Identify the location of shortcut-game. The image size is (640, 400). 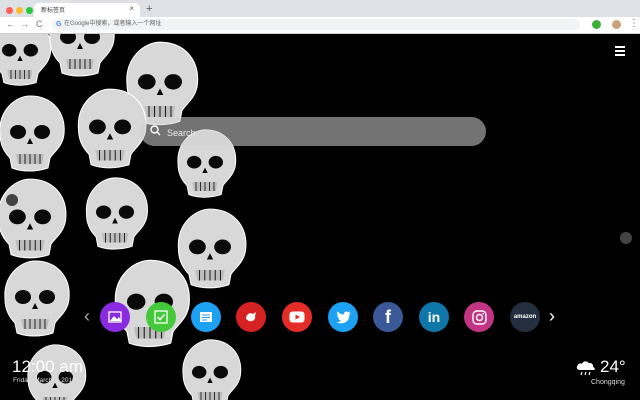
(251, 317).